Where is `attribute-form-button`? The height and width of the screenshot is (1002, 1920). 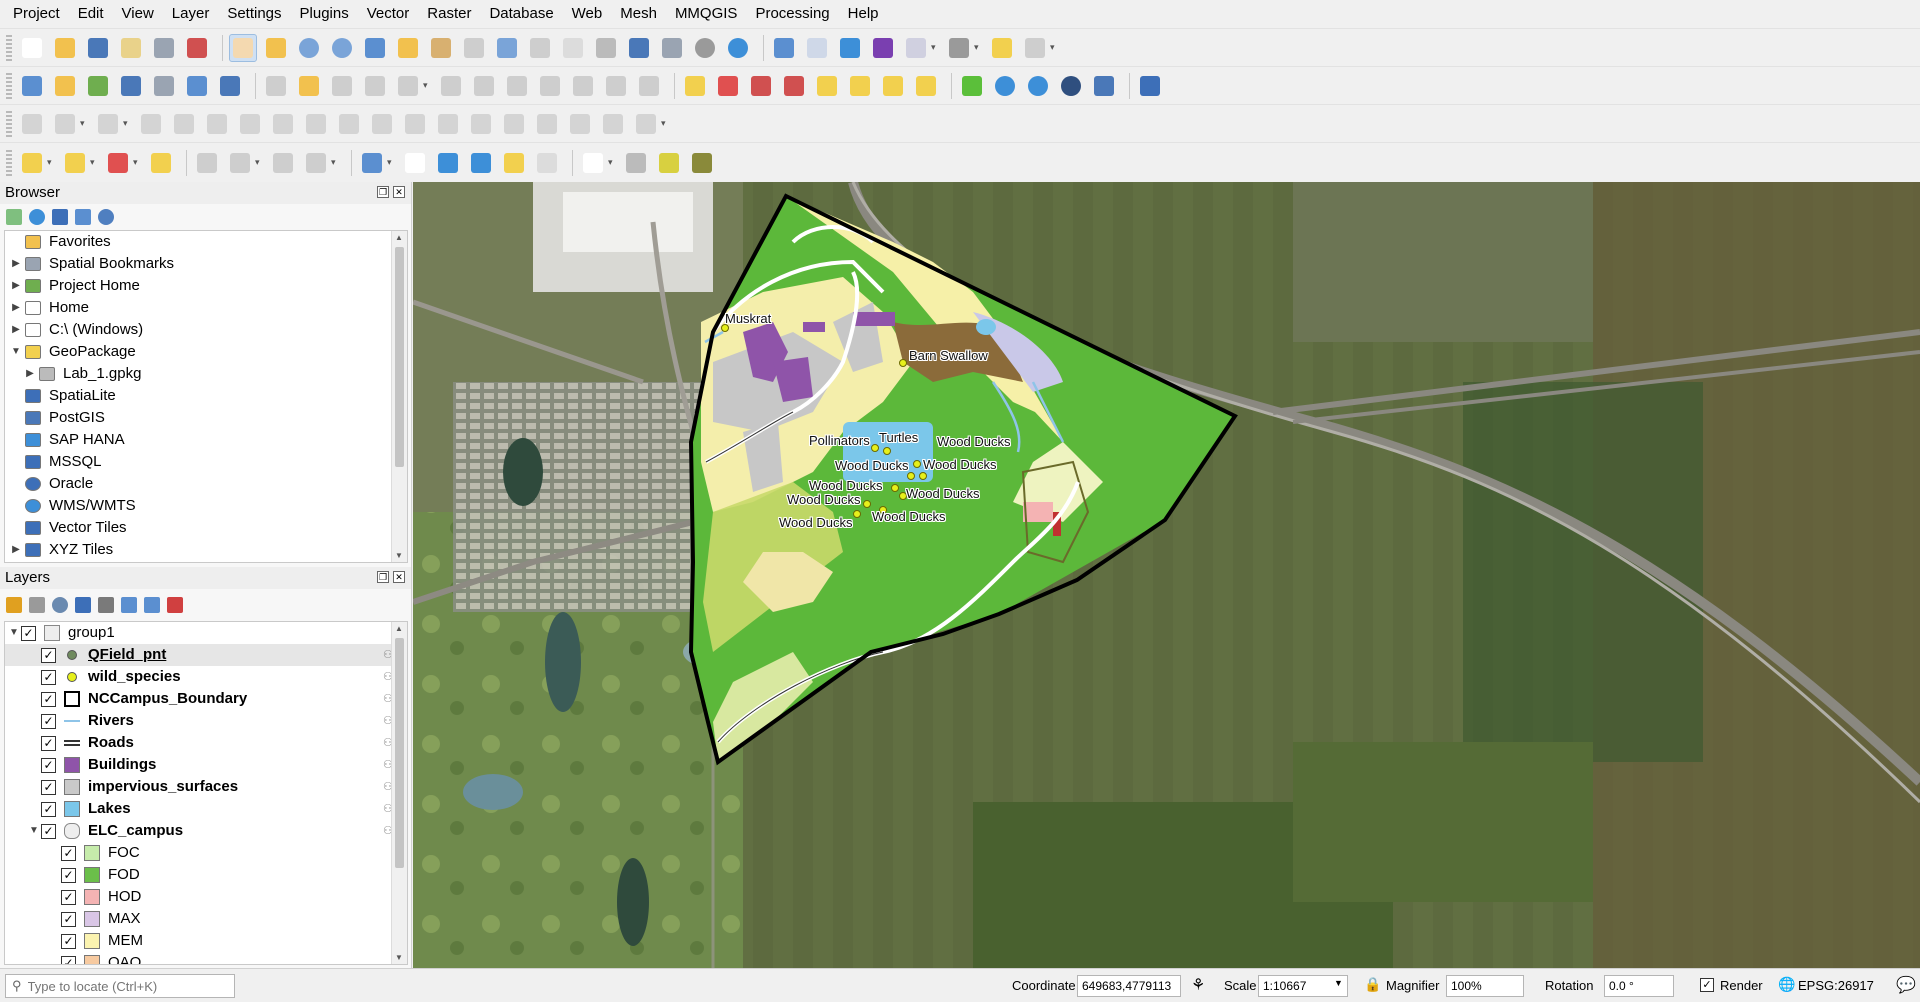
attribute-form-button is located at coordinates (240, 163).